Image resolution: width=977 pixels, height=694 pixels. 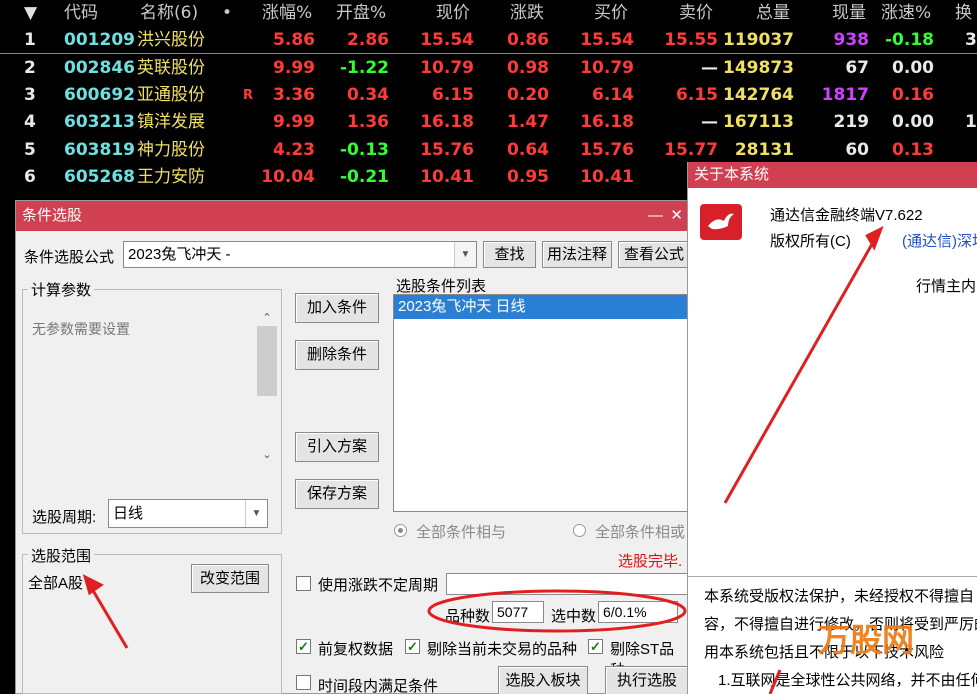 What do you see at coordinates (303, 583) in the screenshot?
I see `uncertain-period-checkbox` at bounding box center [303, 583].